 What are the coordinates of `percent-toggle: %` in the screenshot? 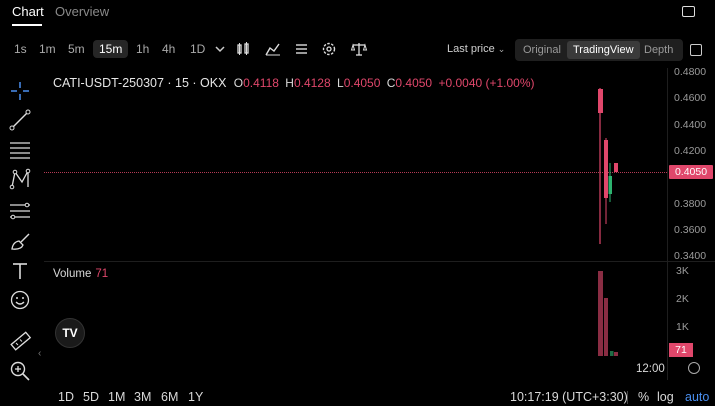 It's located at (643, 397).